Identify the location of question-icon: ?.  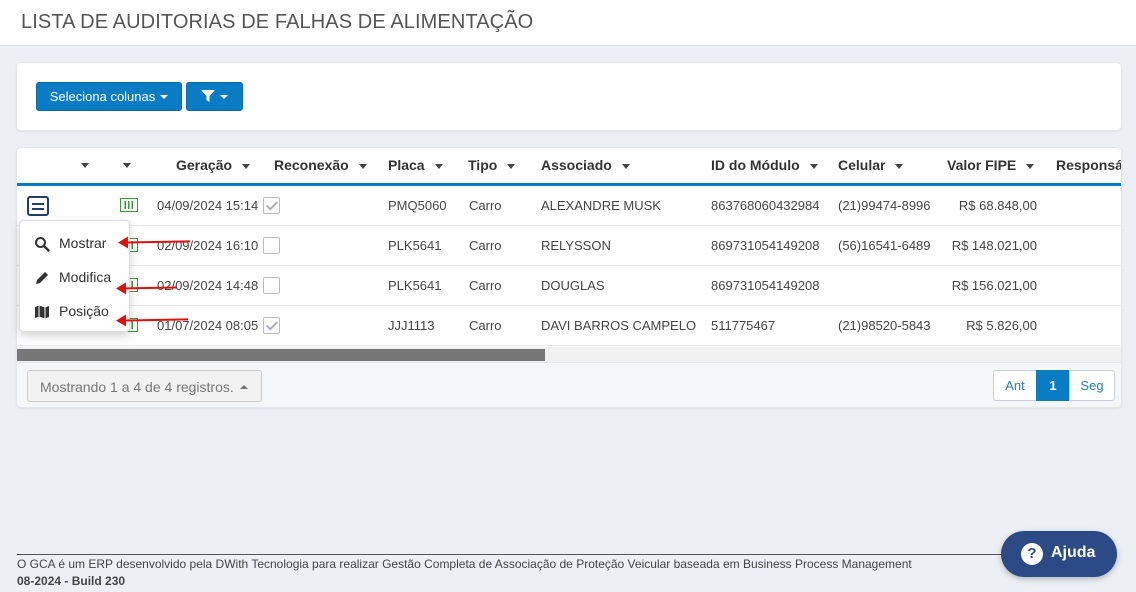
(1032, 554).